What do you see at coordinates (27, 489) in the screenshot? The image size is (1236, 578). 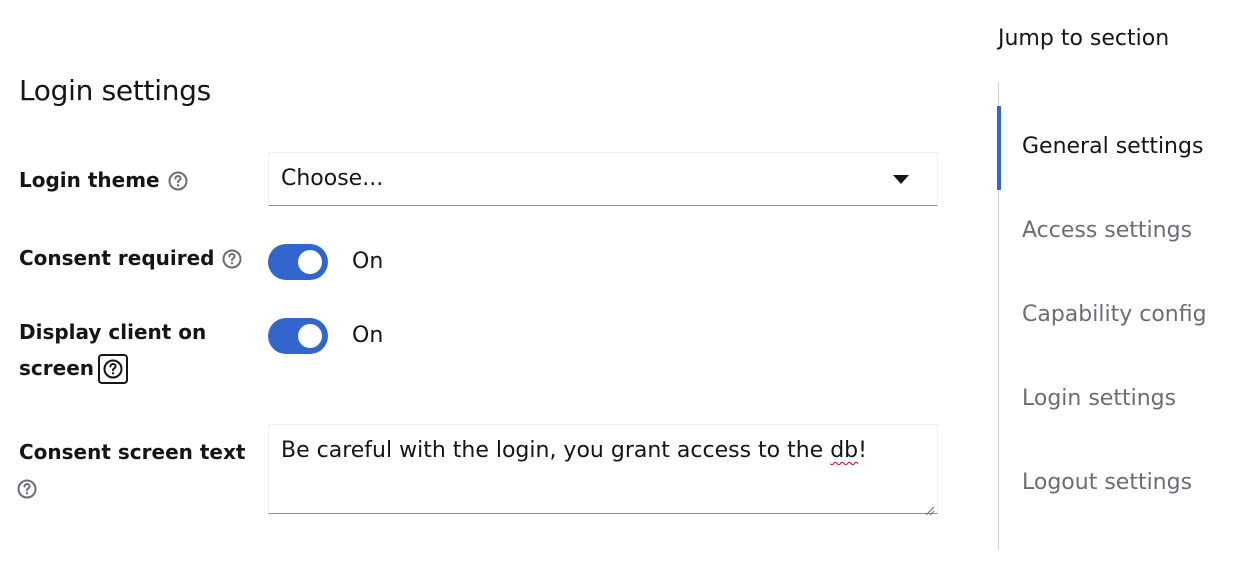 I see `consent-text-help-icon` at bounding box center [27, 489].